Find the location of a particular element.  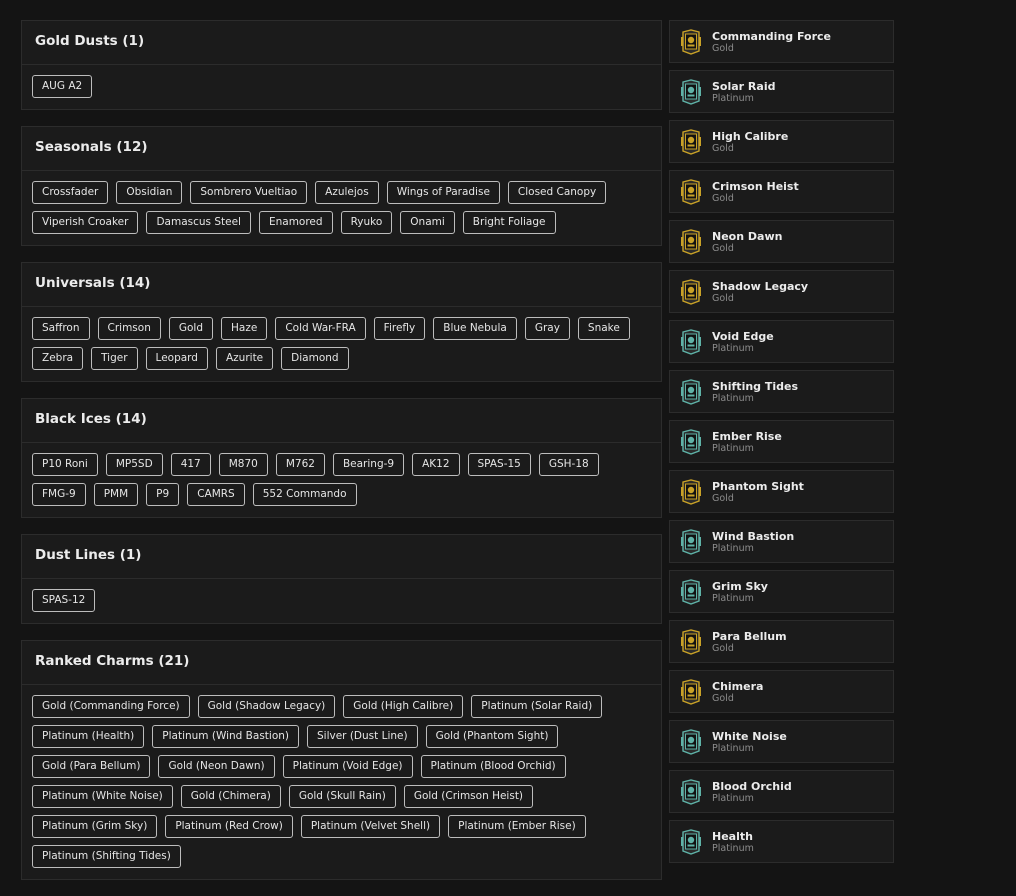

charm-name: Commanding Force is located at coordinates (772, 36).